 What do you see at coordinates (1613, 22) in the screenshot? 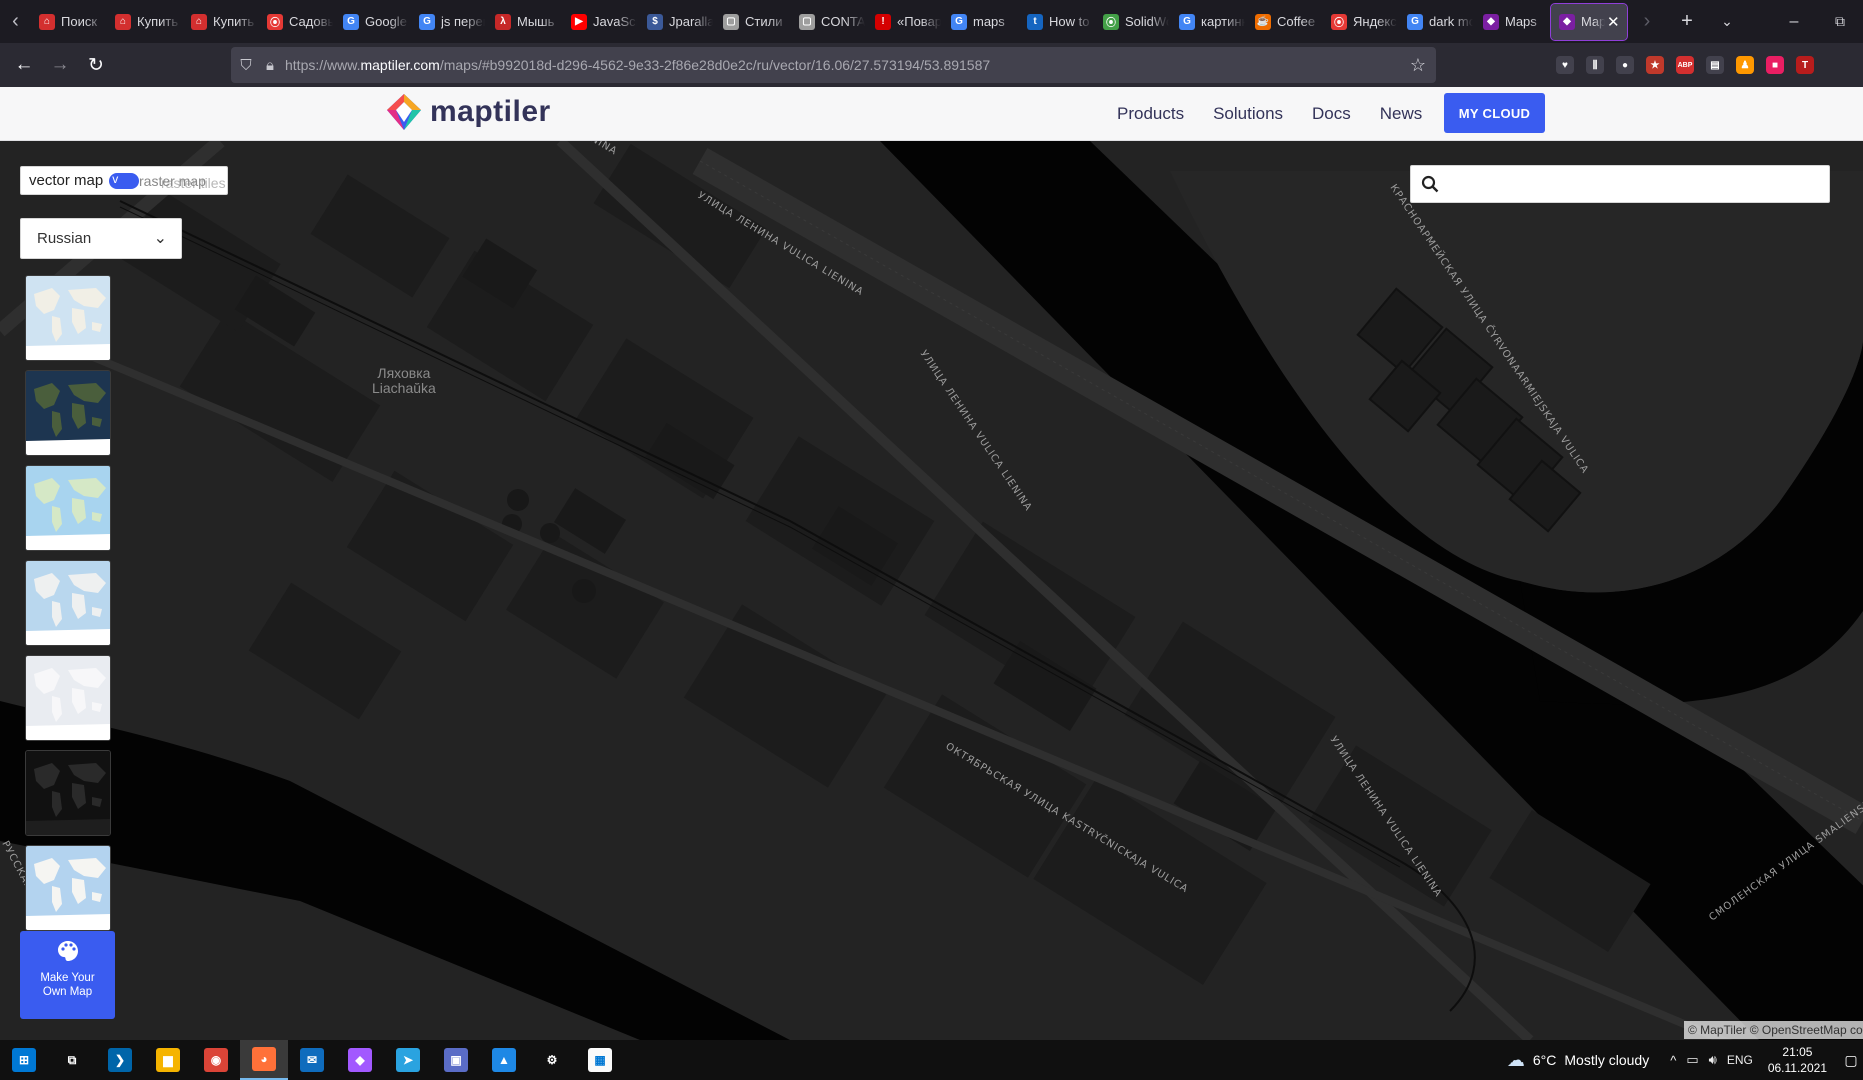
I see `close-tab-icon: ✕` at bounding box center [1613, 22].